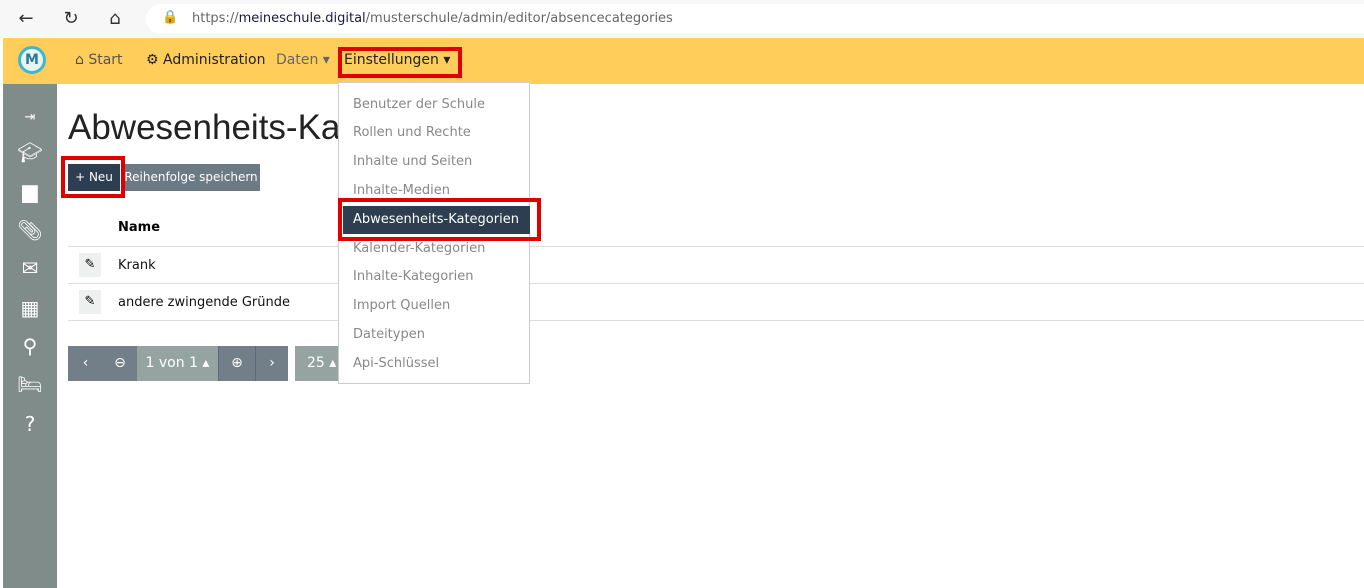 The height and width of the screenshot is (588, 1364). What do you see at coordinates (93, 177) in the screenshot?
I see `highlight-new-button` at bounding box center [93, 177].